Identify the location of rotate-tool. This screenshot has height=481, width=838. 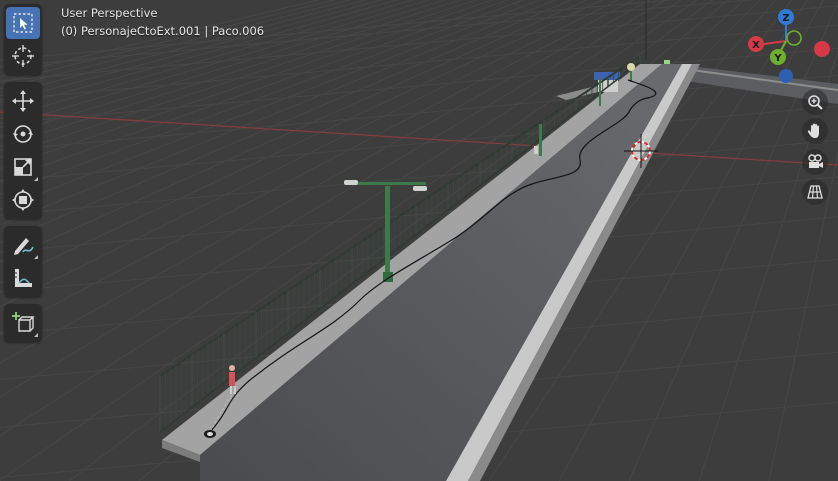
(23, 134).